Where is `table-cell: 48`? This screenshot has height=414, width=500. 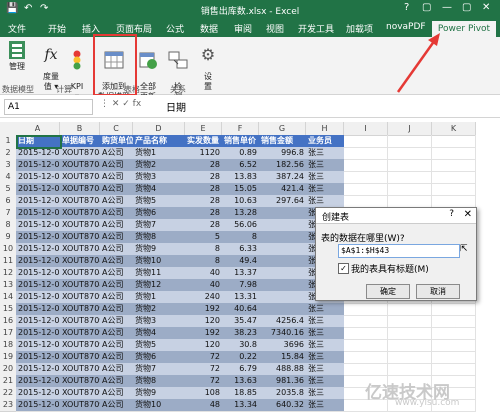 table-cell: 48 is located at coordinates (203, 405).